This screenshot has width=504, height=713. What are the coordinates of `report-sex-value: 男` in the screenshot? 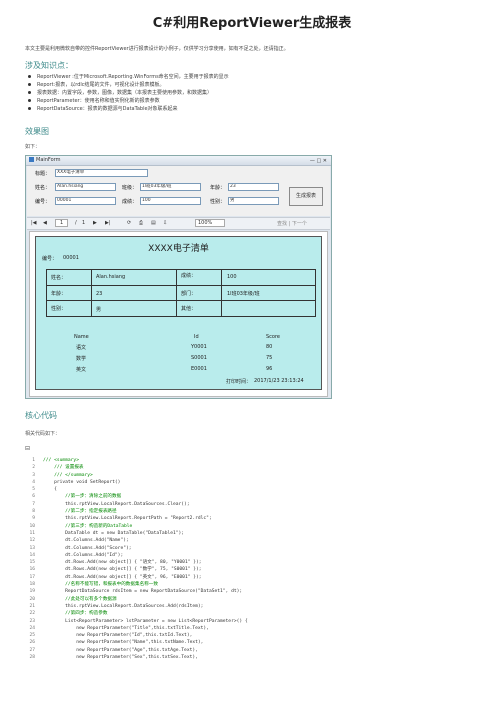 It's located at (99, 310).